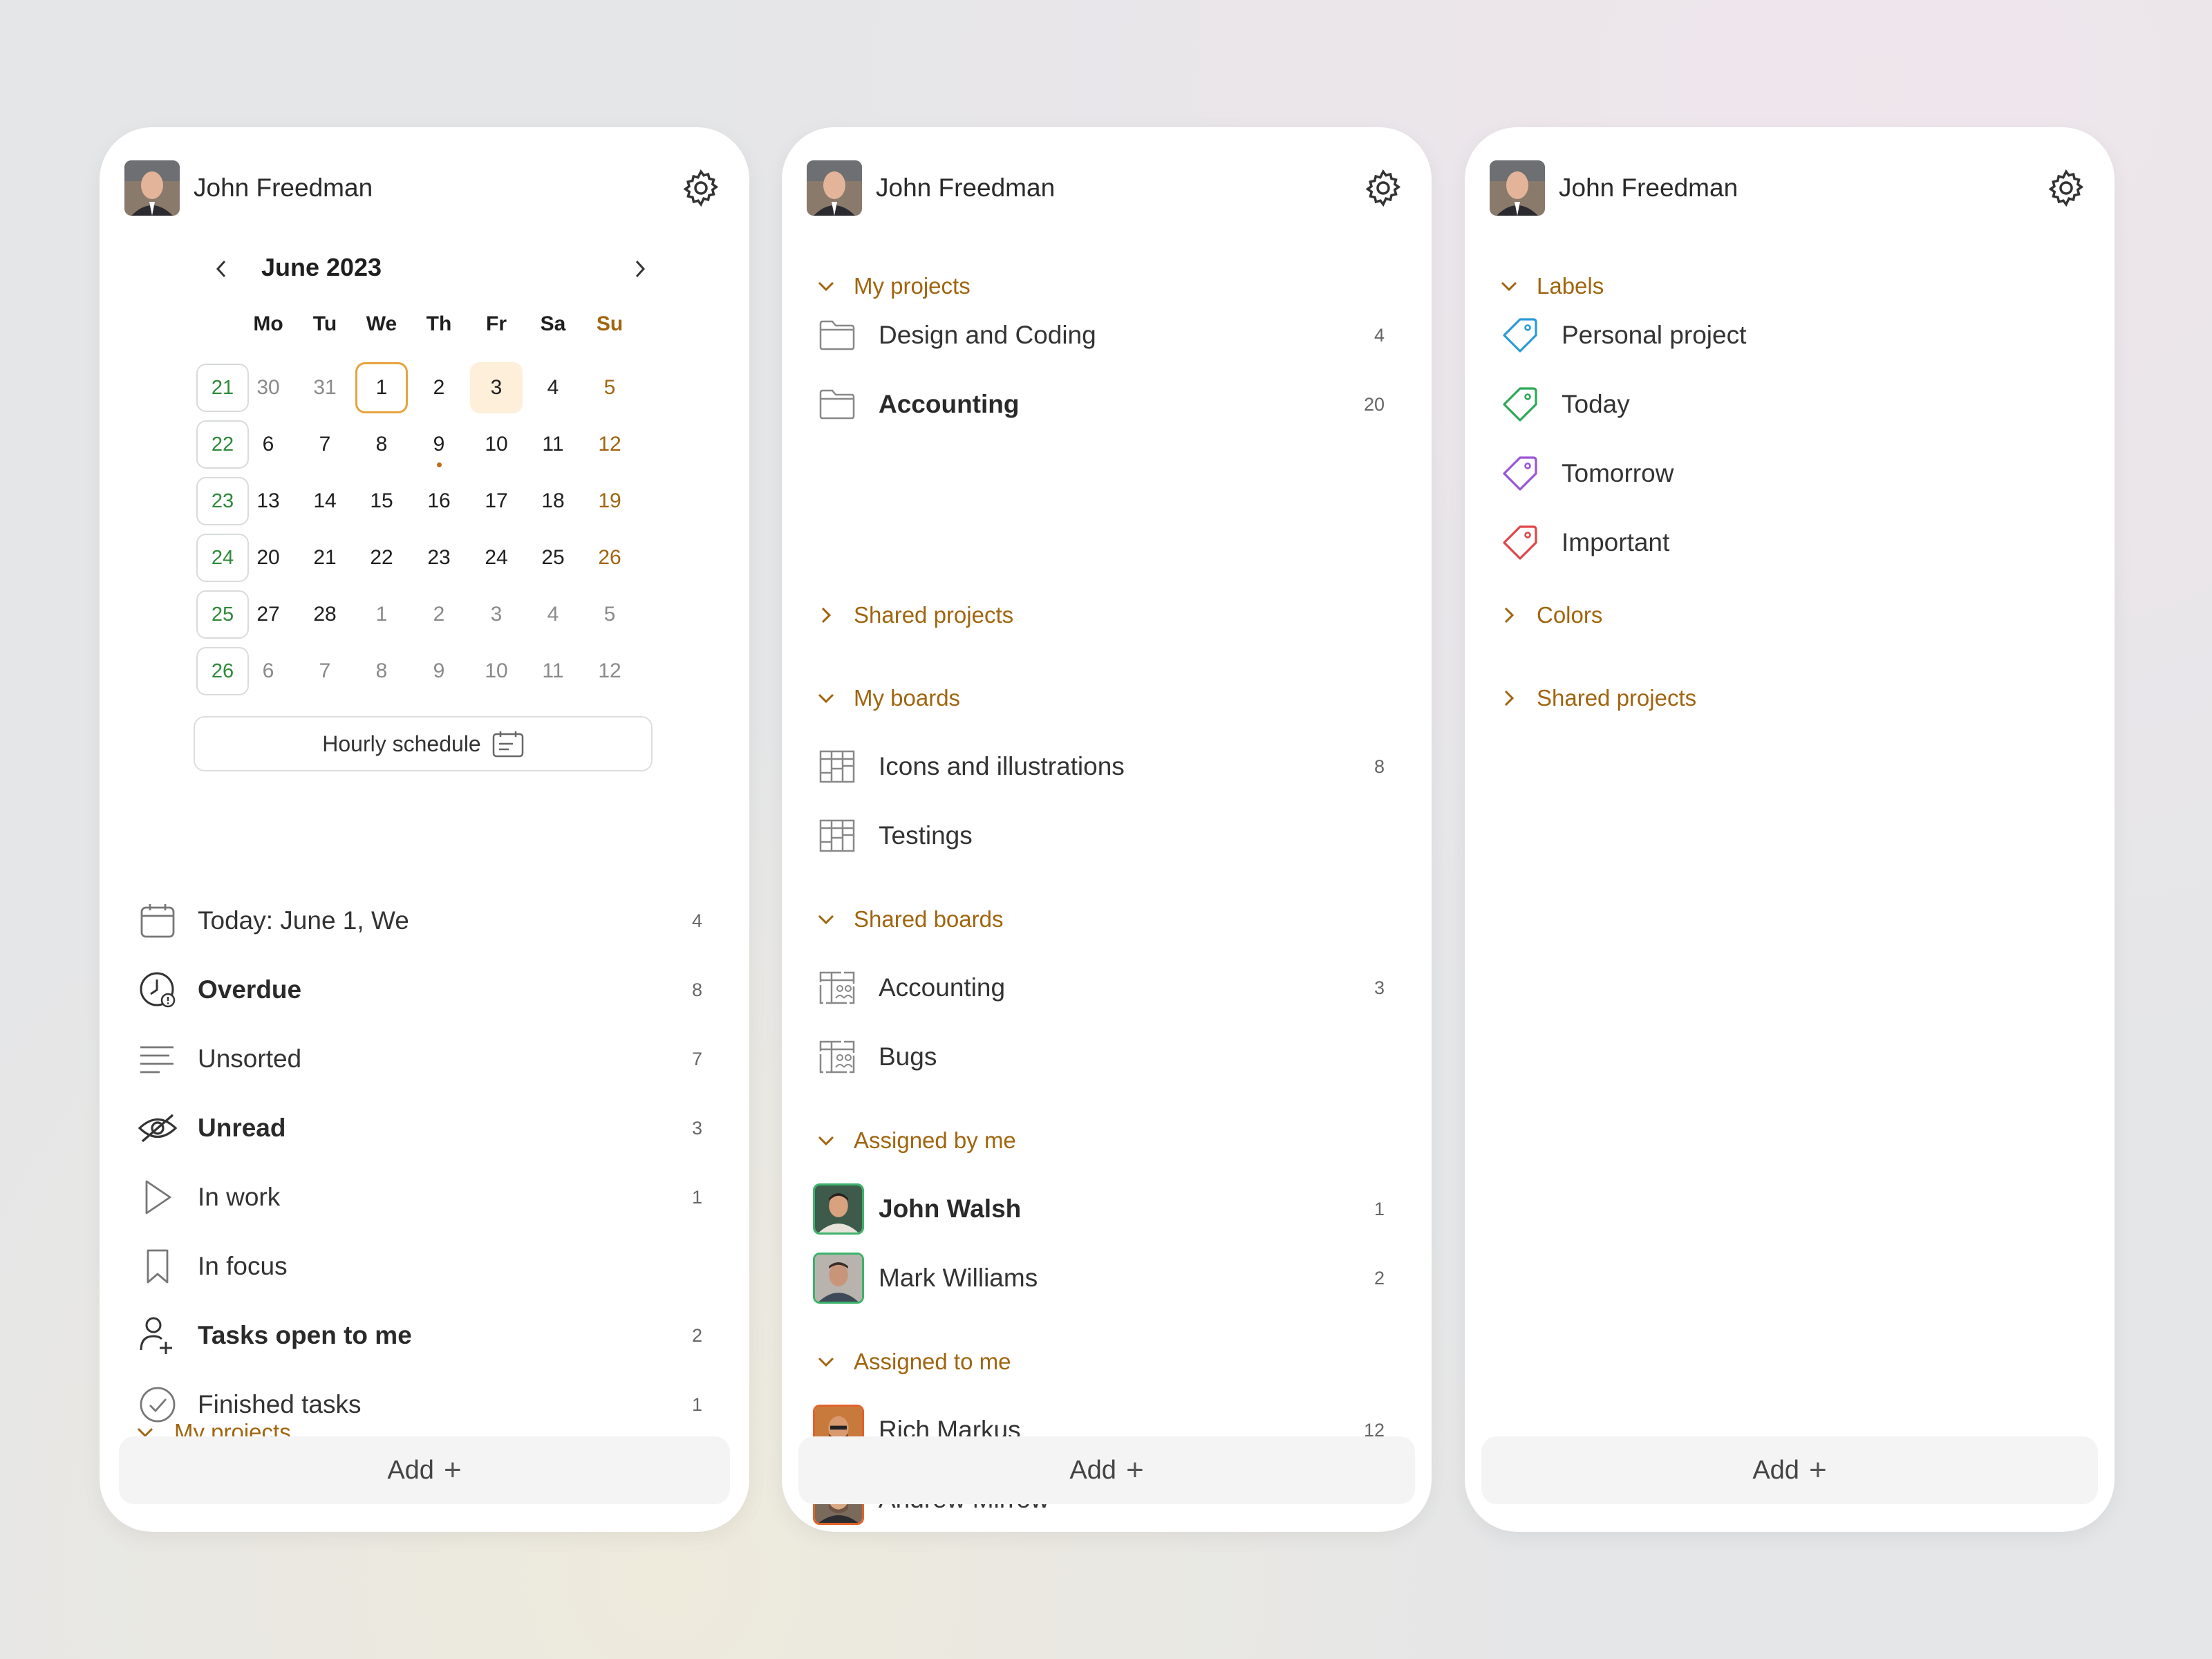 The width and height of the screenshot is (2212, 1659). What do you see at coordinates (639, 269) in the screenshot?
I see `next-month-button` at bounding box center [639, 269].